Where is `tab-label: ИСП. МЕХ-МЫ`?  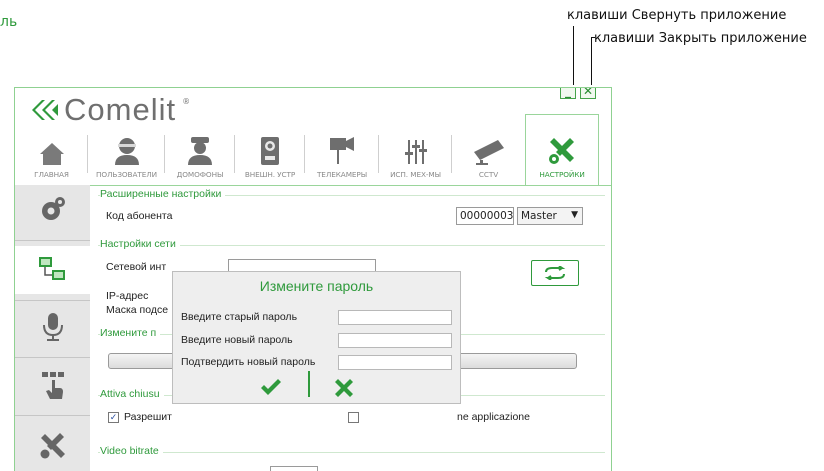 tab-label: ИСП. МЕХ-МЫ is located at coordinates (415, 174).